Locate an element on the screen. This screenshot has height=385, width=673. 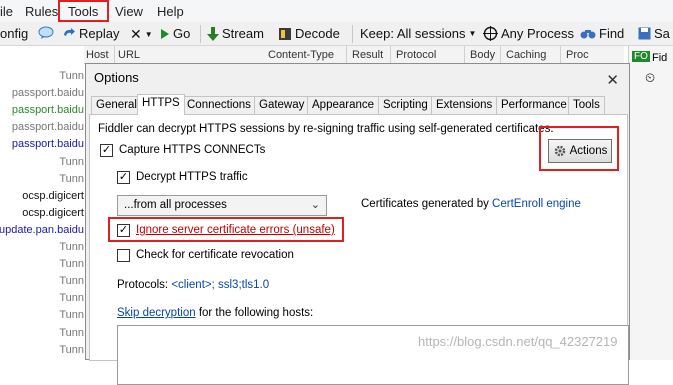
tab-connections: Connections is located at coordinates (219, 105).